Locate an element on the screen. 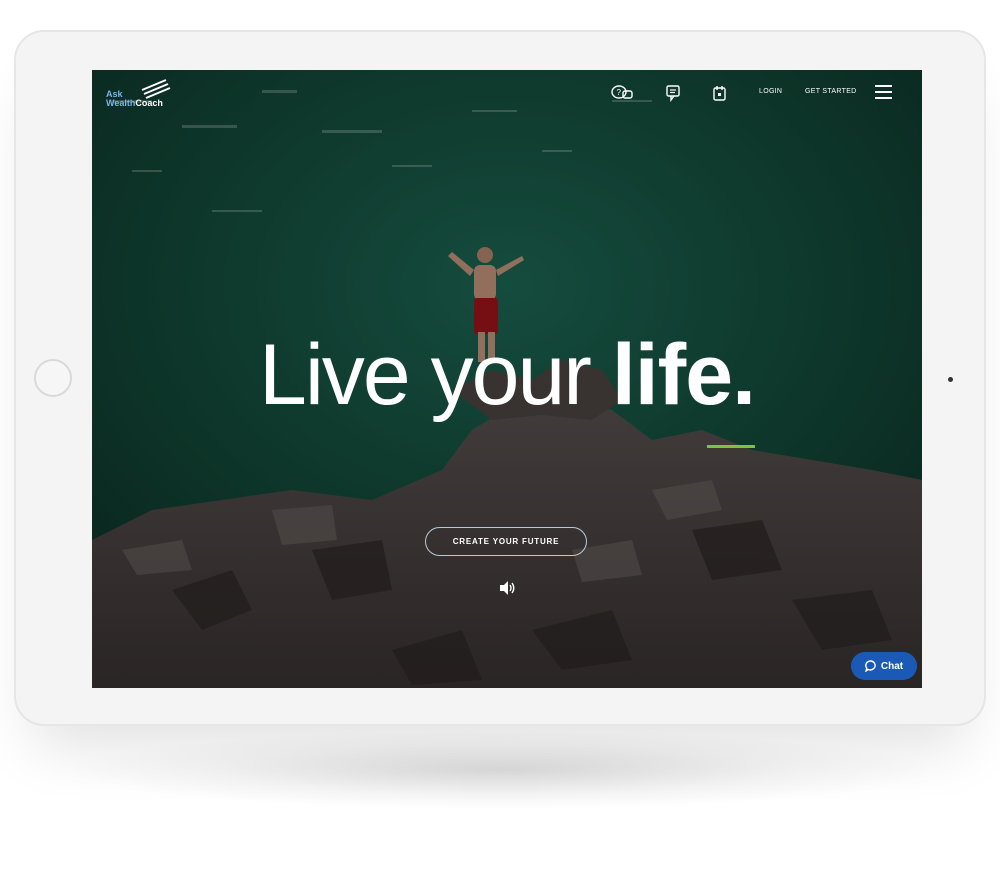 The width and height of the screenshot is (1000, 877). login-link: LOGIN is located at coordinates (770, 91).